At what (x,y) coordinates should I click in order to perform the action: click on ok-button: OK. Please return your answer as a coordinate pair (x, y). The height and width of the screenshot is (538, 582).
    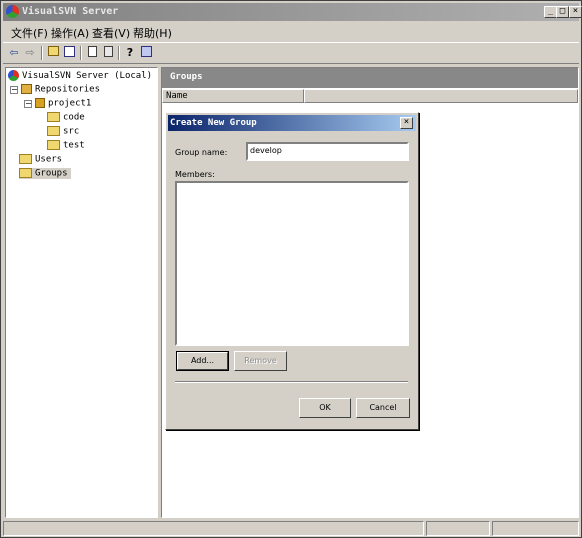
    Looking at the image, I should click on (325, 408).